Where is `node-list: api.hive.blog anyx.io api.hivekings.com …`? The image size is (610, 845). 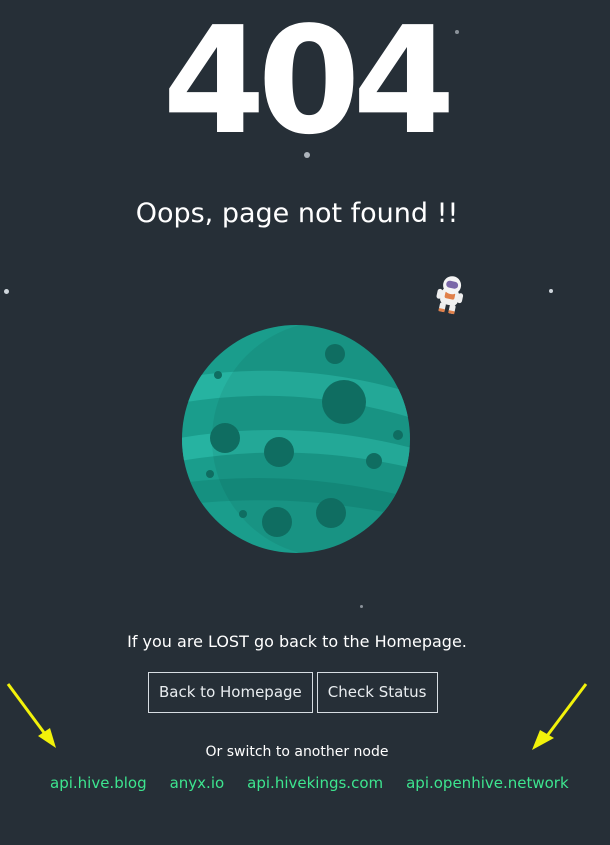
node-list: api.hive.blog anyx.io api.hivekings.com … is located at coordinates (321, 783).